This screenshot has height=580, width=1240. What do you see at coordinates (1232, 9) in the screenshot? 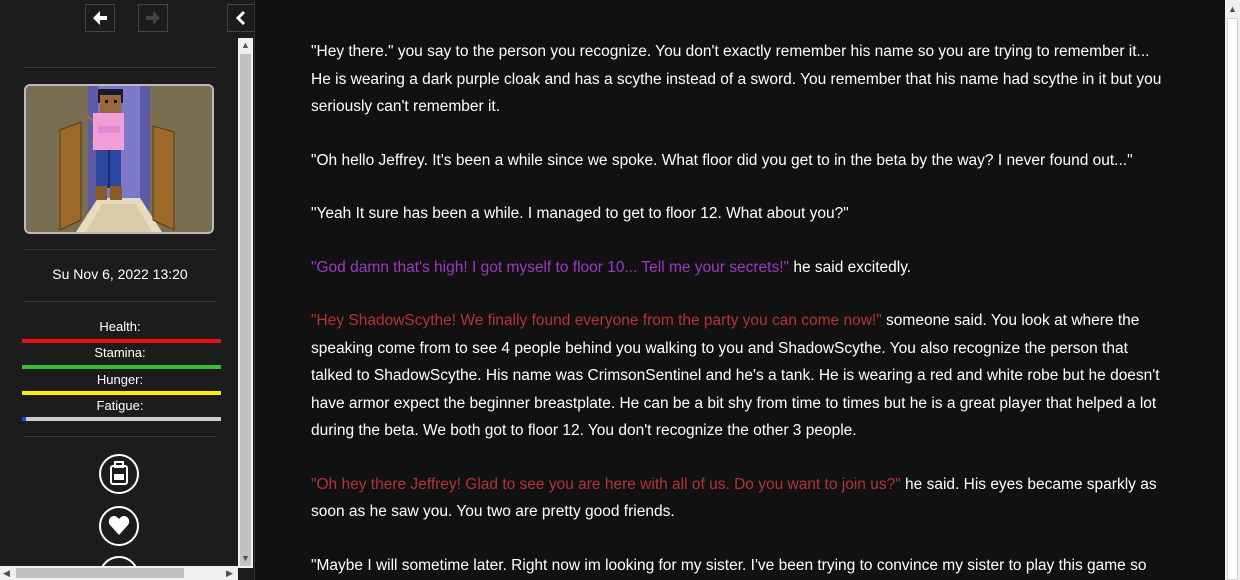
I see `main-scroll-up-icon: ▲` at bounding box center [1232, 9].